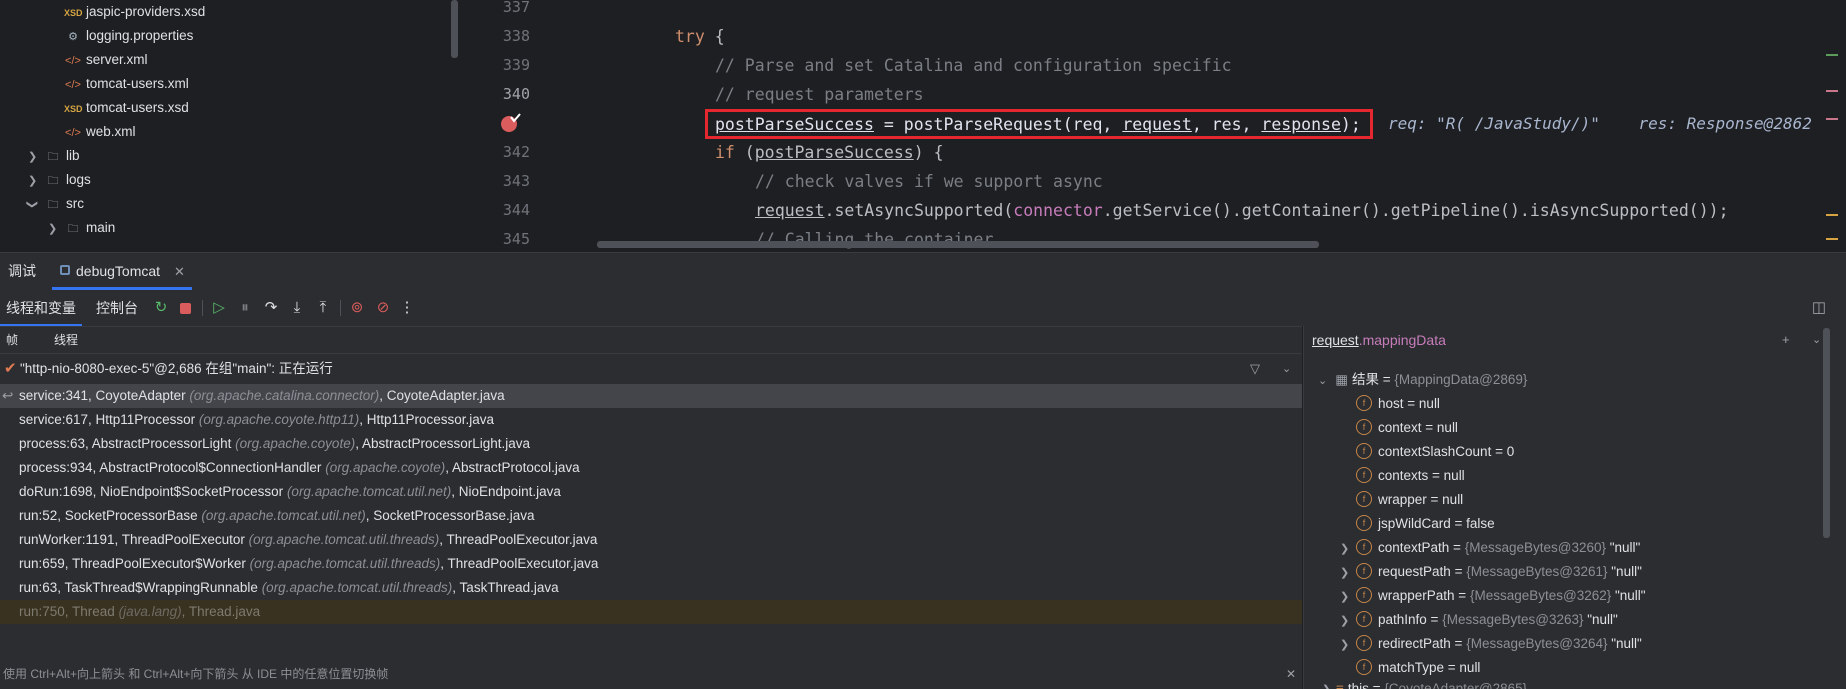 The height and width of the screenshot is (689, 1846). Describe the element at coordinates (117, 308) in the screenshot. I see `tab-console: 控制台` at that location.